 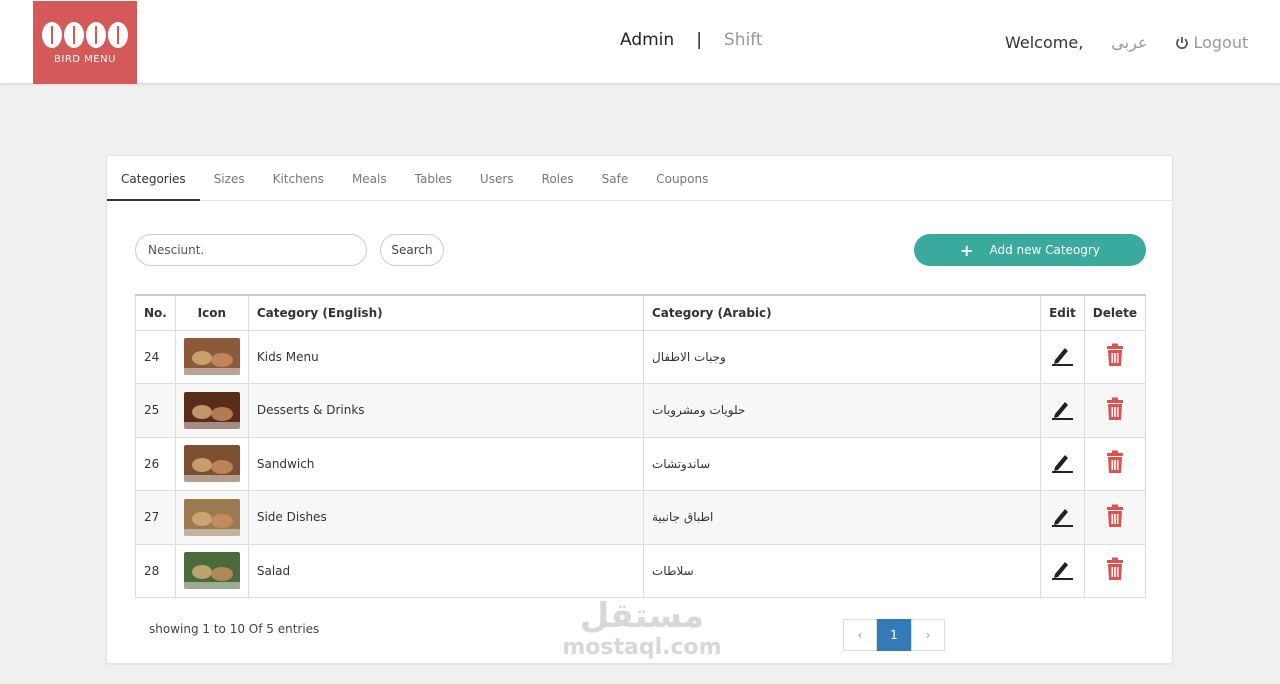 What do you see at coordinates (842, 570) in the screenshot?
I see `row-arabic-name: سلاطات` at bounding box center [842, 570].